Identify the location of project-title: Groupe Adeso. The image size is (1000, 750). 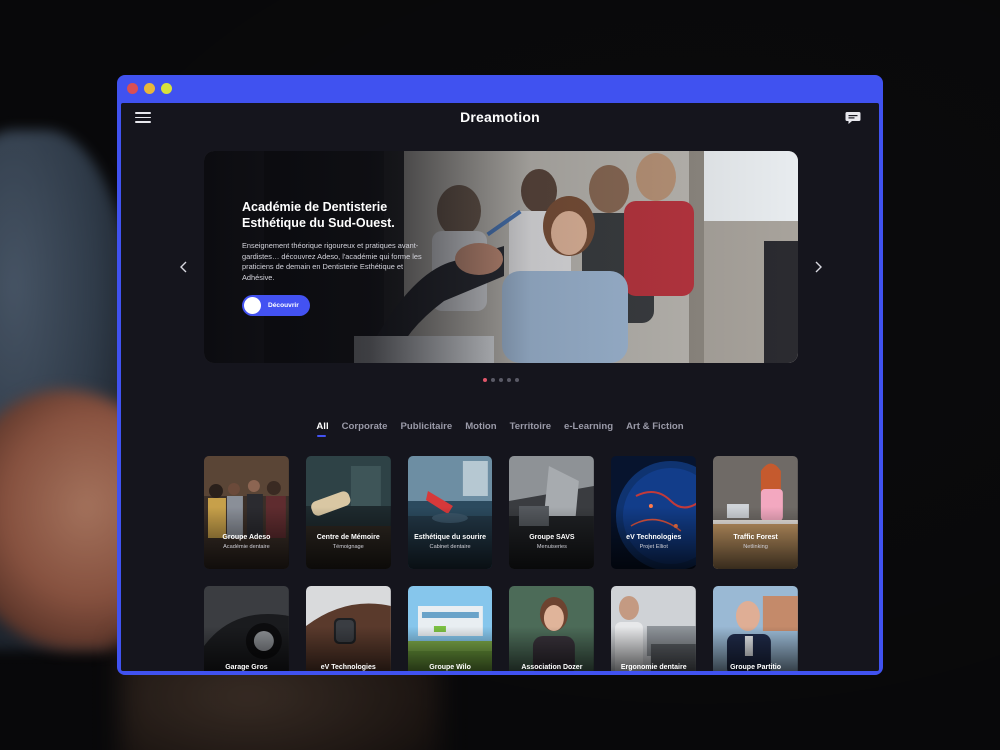
(246, 537).